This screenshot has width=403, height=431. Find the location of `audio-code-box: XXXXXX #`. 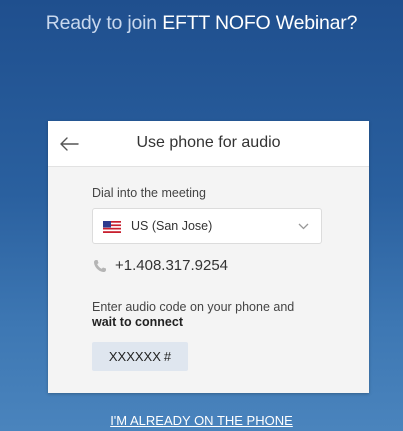

audio-code-box: XXXXXX # is located at coordinates (140, 356).